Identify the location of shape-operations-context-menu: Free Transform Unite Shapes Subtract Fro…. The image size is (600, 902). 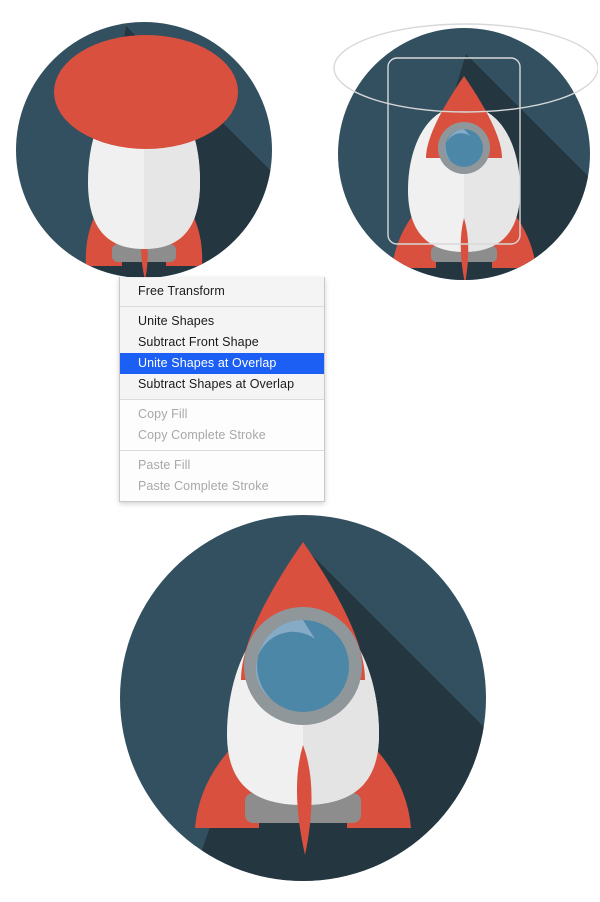
(222, 389).